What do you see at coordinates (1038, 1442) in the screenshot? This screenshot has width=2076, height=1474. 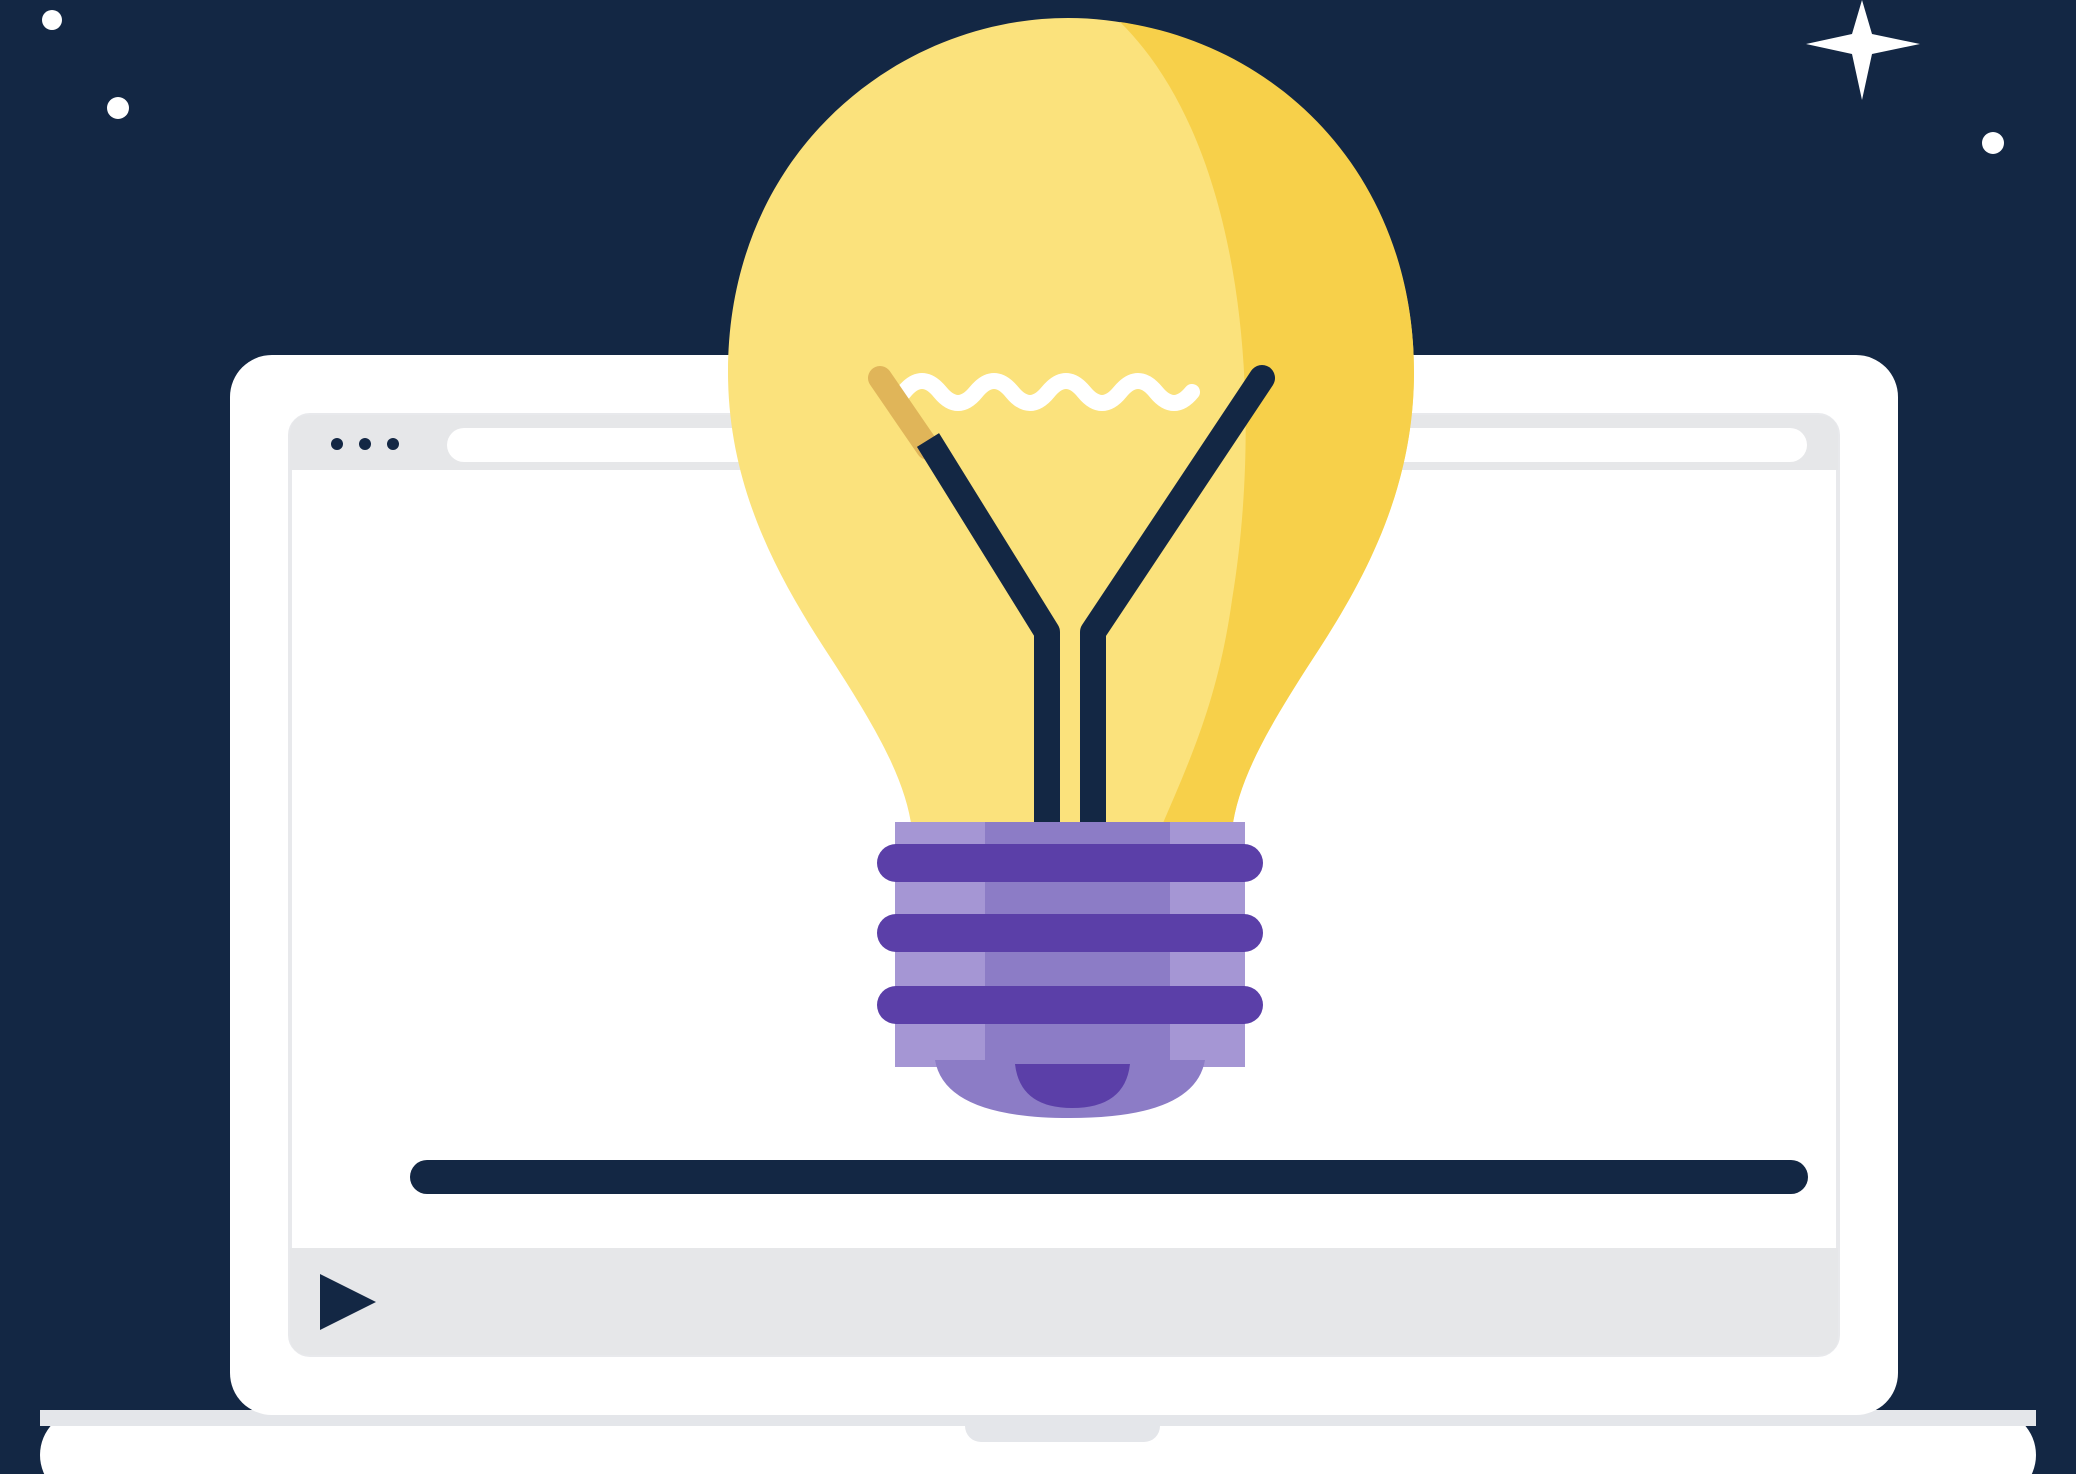 I see `laptop-base` at bounding box center [1038, 1442].